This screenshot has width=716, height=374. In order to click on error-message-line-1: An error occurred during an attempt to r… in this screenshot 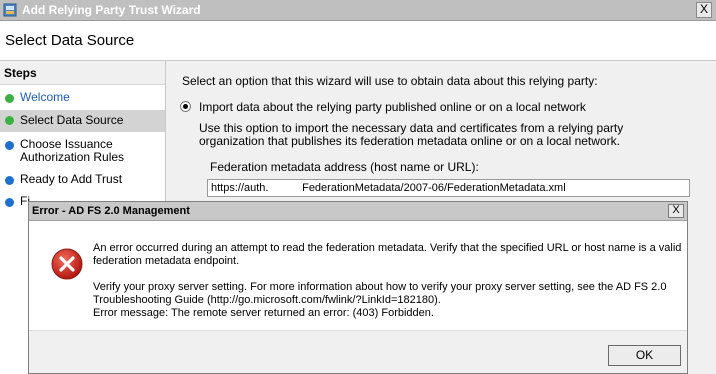, I will do `click(387, 248)`.